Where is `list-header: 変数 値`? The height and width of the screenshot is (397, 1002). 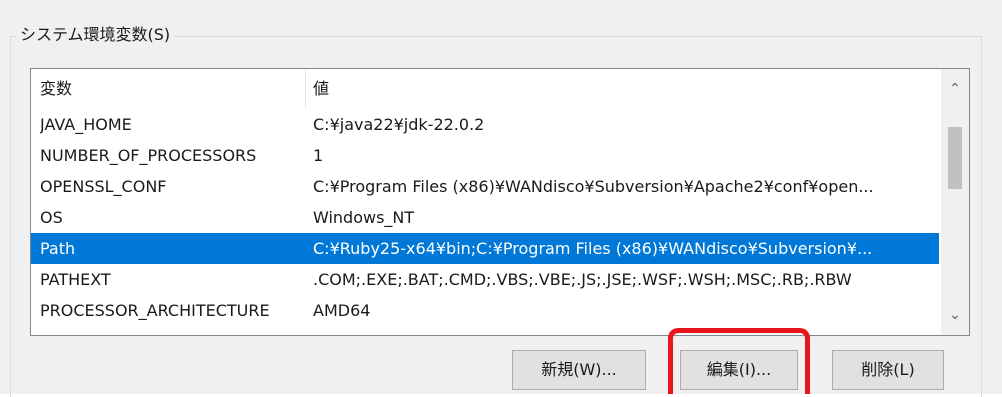 list-header: 変数 値 is located at coordinates (485, 89).